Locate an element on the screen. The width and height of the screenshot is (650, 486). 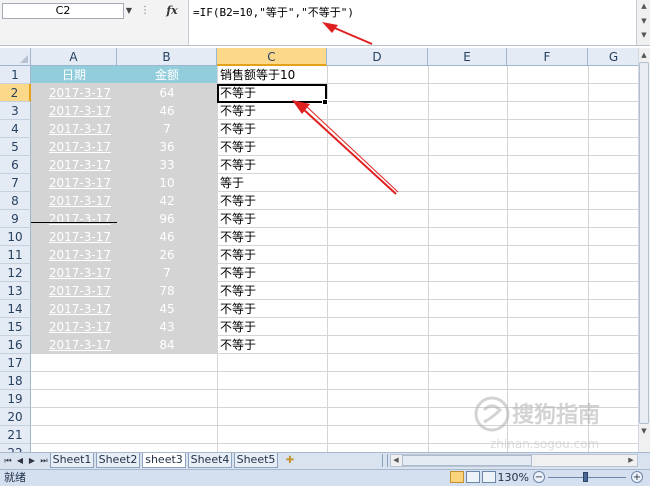
page-break-view-icon is located at coordinates (489, 477).